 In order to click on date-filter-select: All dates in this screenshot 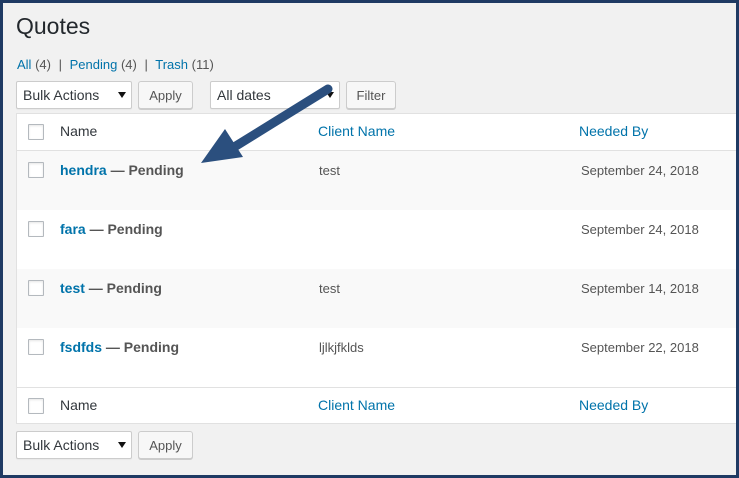, I will do `click(275, 95)`.